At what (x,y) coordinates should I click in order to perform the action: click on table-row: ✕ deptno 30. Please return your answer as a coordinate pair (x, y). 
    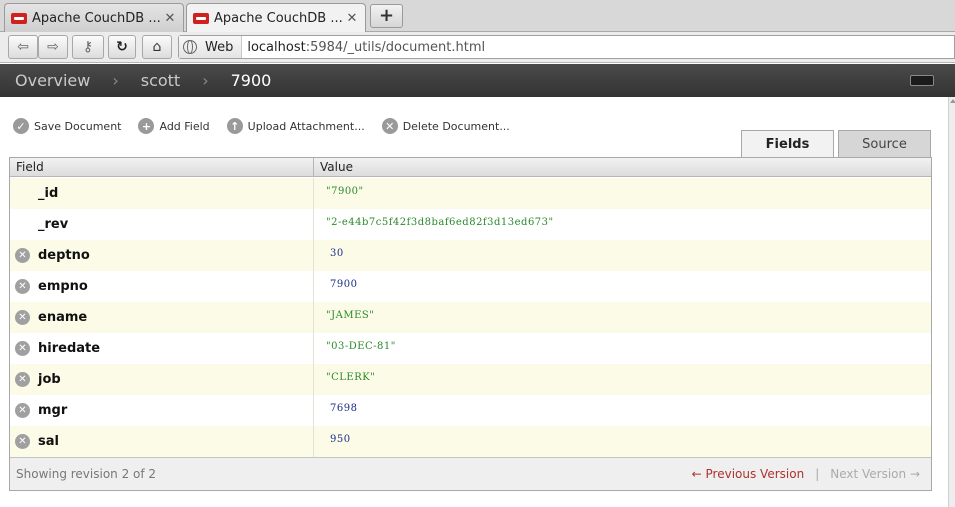
    Looking at the image, I should click on (470, 255).